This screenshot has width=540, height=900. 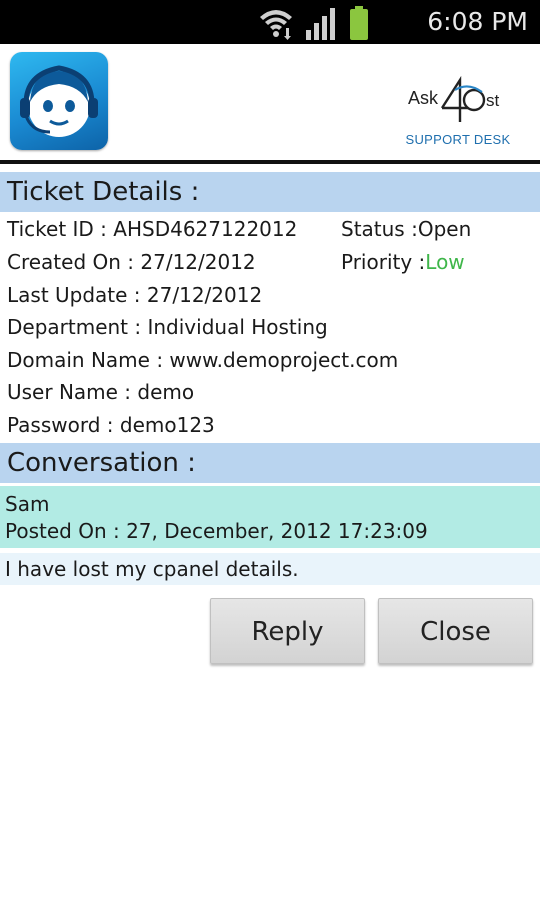 I want to click on svg-text: st, so click(x=493, y=100).